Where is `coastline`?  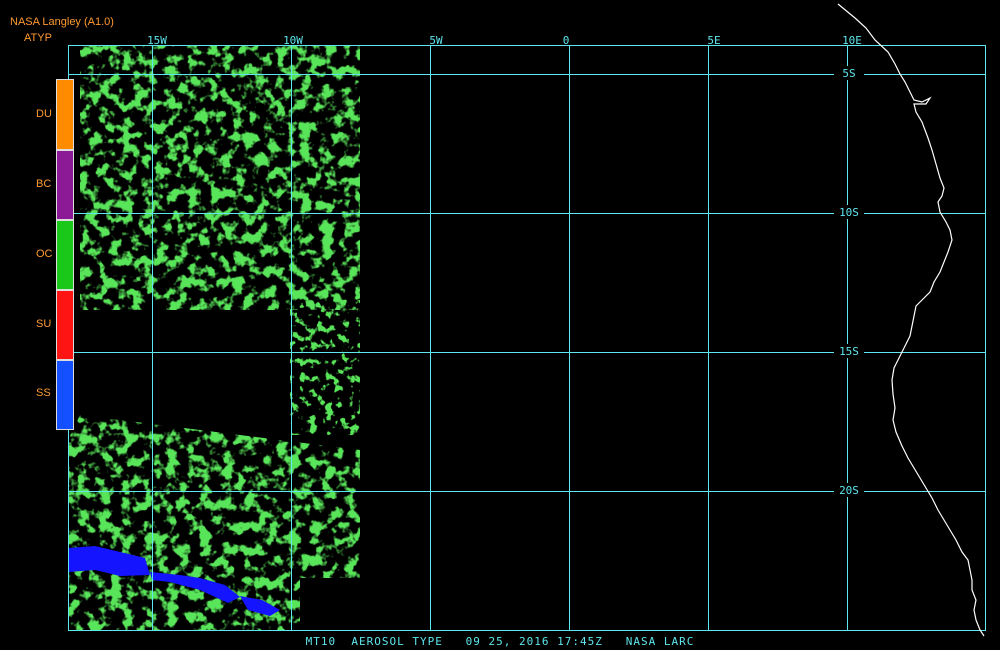 coastline is located at coordinates (911, 320).